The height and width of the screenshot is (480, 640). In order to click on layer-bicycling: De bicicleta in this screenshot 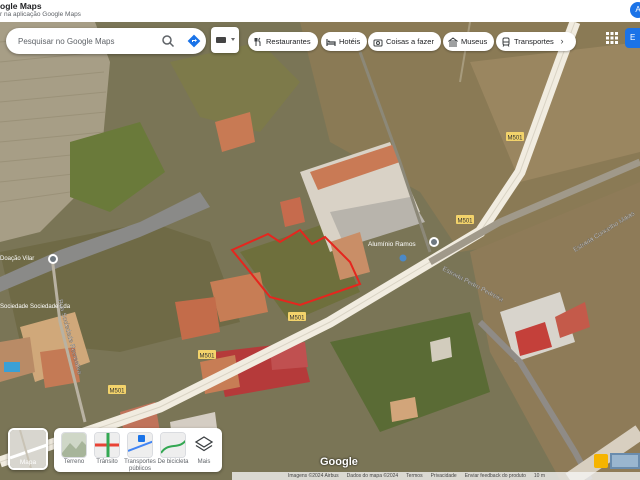, I will do `click(173, 449)`.